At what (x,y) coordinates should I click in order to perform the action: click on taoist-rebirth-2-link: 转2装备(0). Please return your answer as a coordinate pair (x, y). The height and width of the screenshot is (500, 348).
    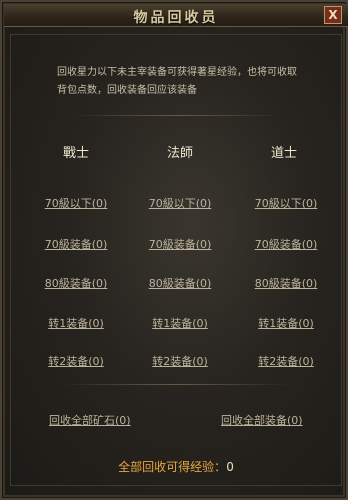
    Looking at the image, I should click on (286, 361).